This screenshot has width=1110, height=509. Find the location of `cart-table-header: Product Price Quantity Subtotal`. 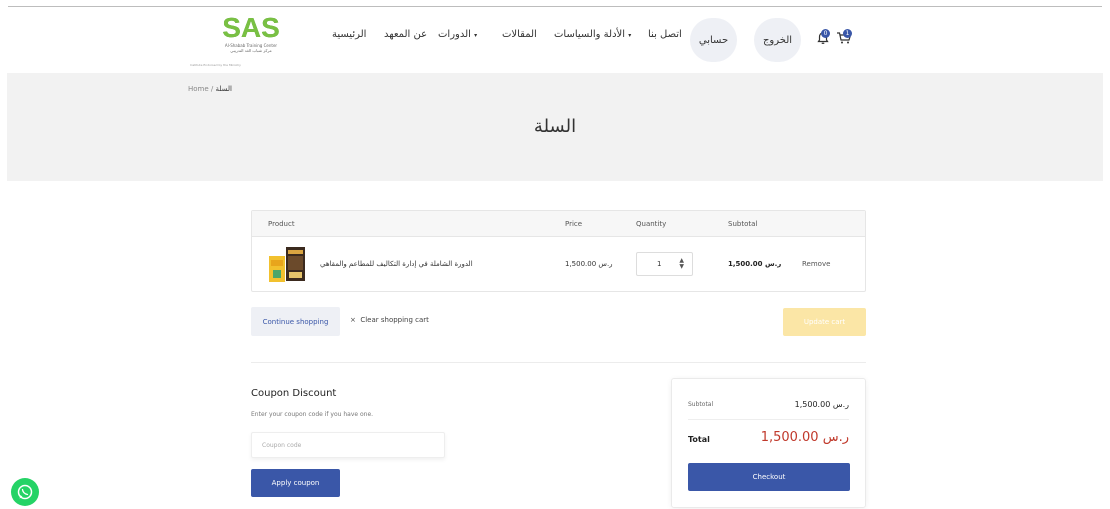

cart-table-header: Product Price Quantity Subtotal is located at coordinates (558, 224).